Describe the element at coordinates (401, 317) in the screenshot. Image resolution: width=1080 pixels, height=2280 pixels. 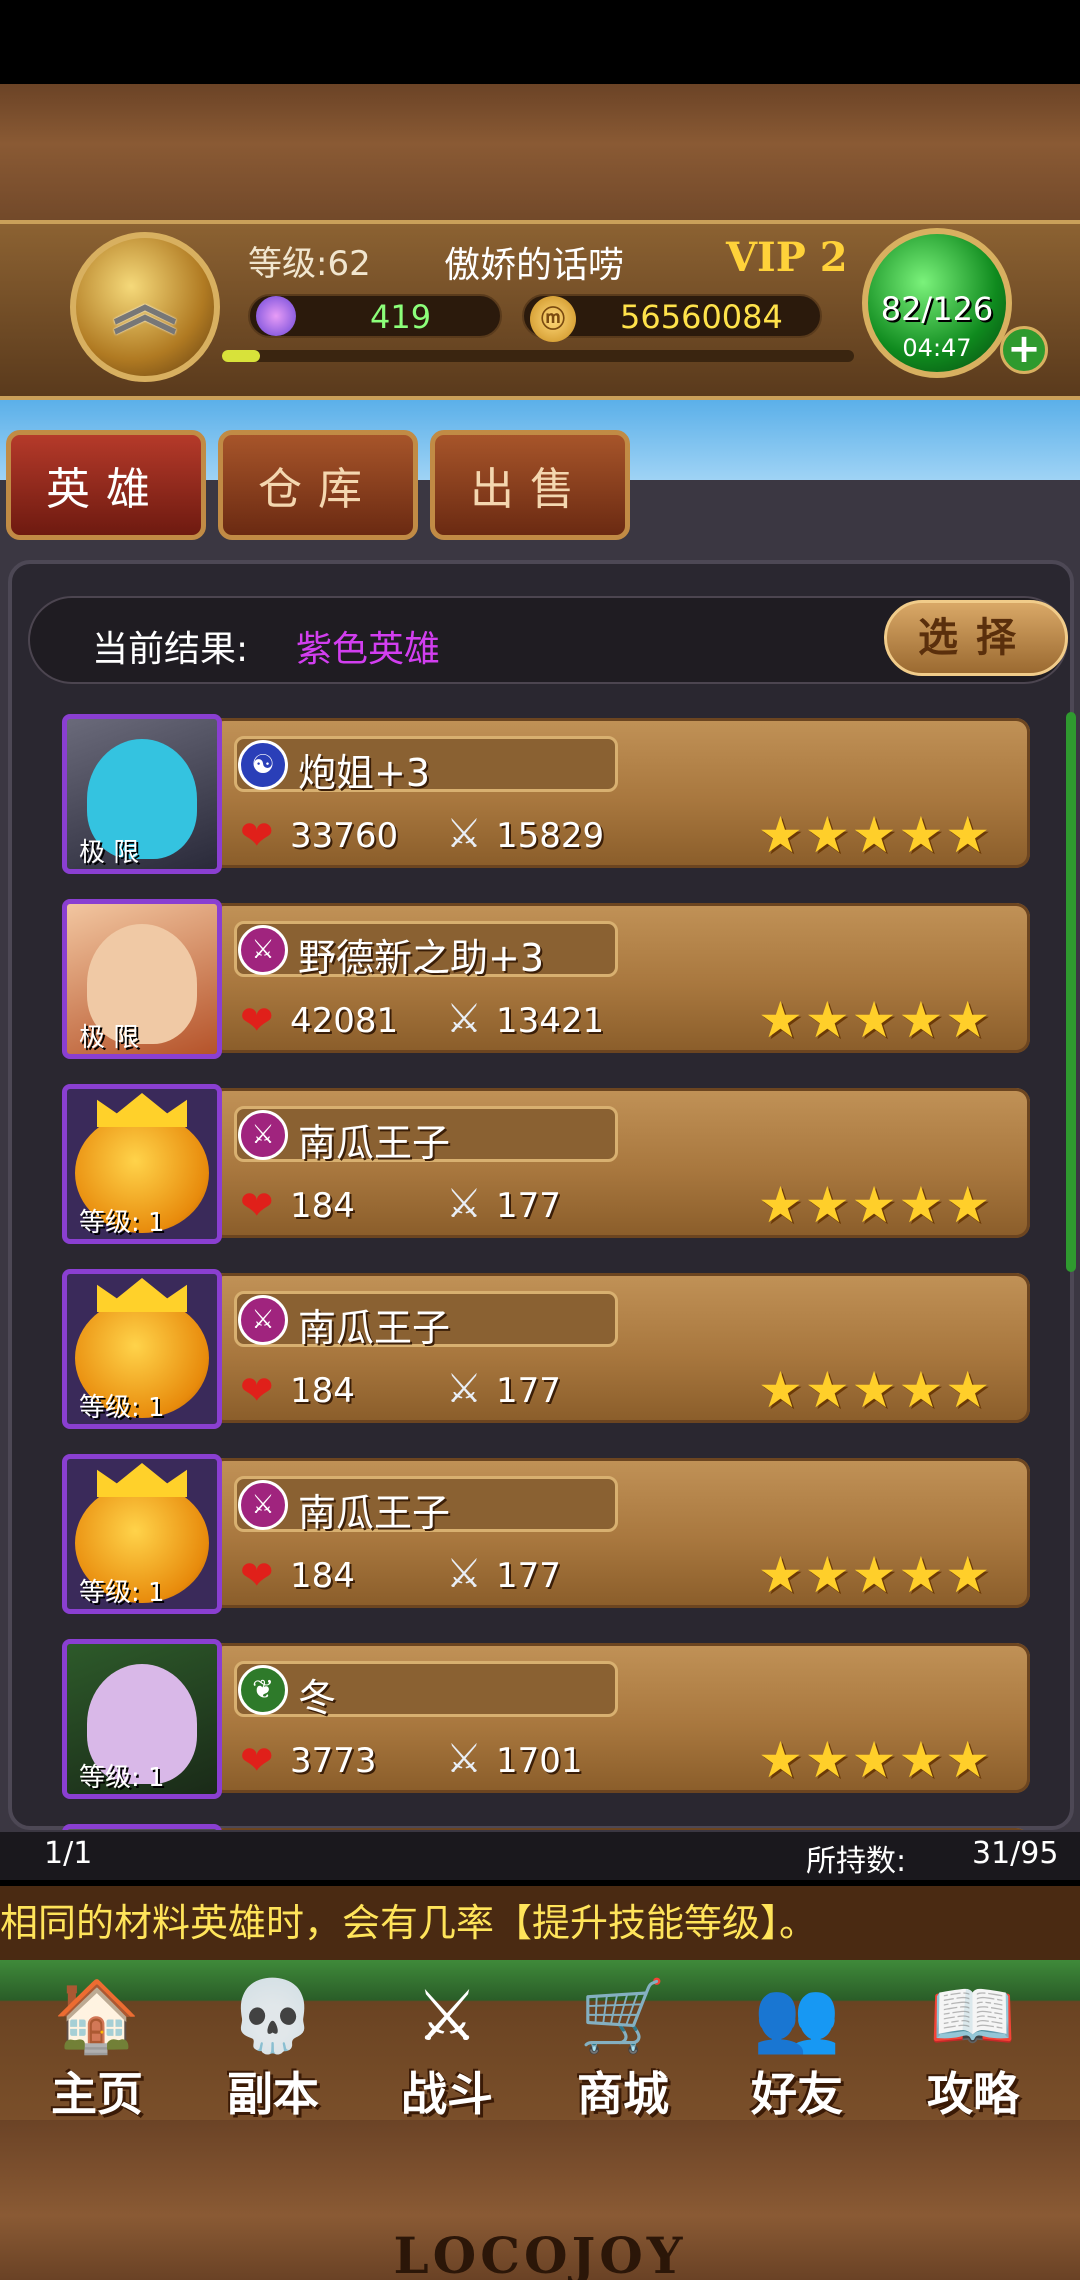
I see `gem-count: 419` at that location.